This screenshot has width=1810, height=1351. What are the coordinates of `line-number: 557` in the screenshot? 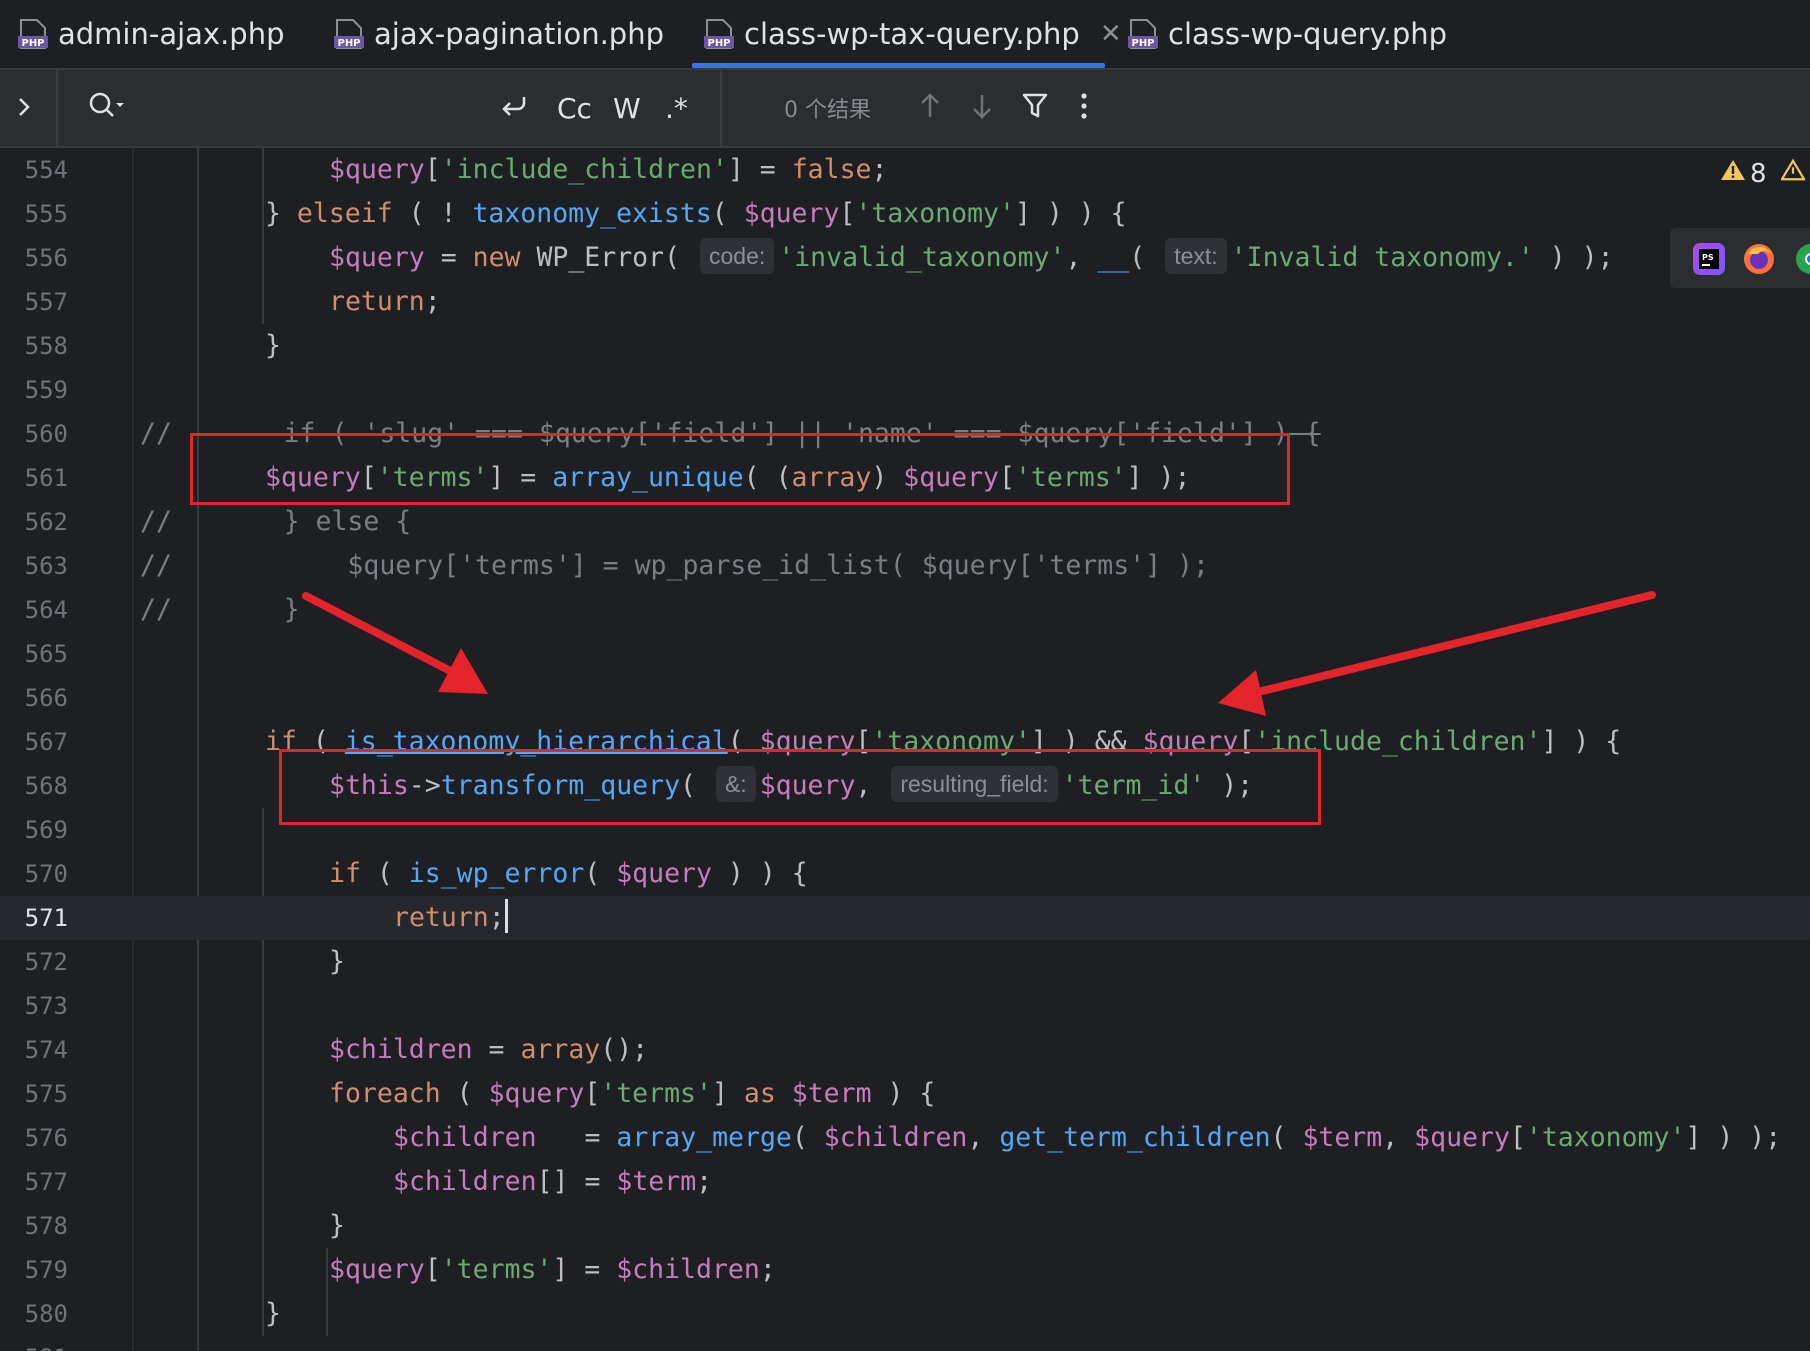 It's located at (46, 302).